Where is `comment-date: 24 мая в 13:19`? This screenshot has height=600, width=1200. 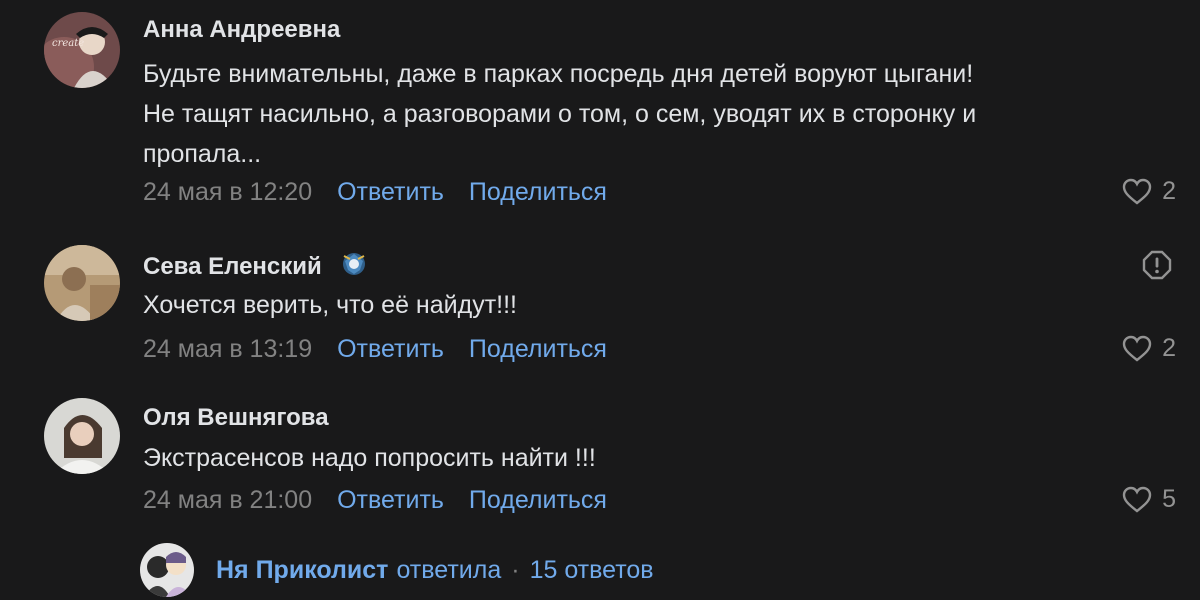 comment-date: 24 мая в 13:19 is located at coordinates (227, 349).